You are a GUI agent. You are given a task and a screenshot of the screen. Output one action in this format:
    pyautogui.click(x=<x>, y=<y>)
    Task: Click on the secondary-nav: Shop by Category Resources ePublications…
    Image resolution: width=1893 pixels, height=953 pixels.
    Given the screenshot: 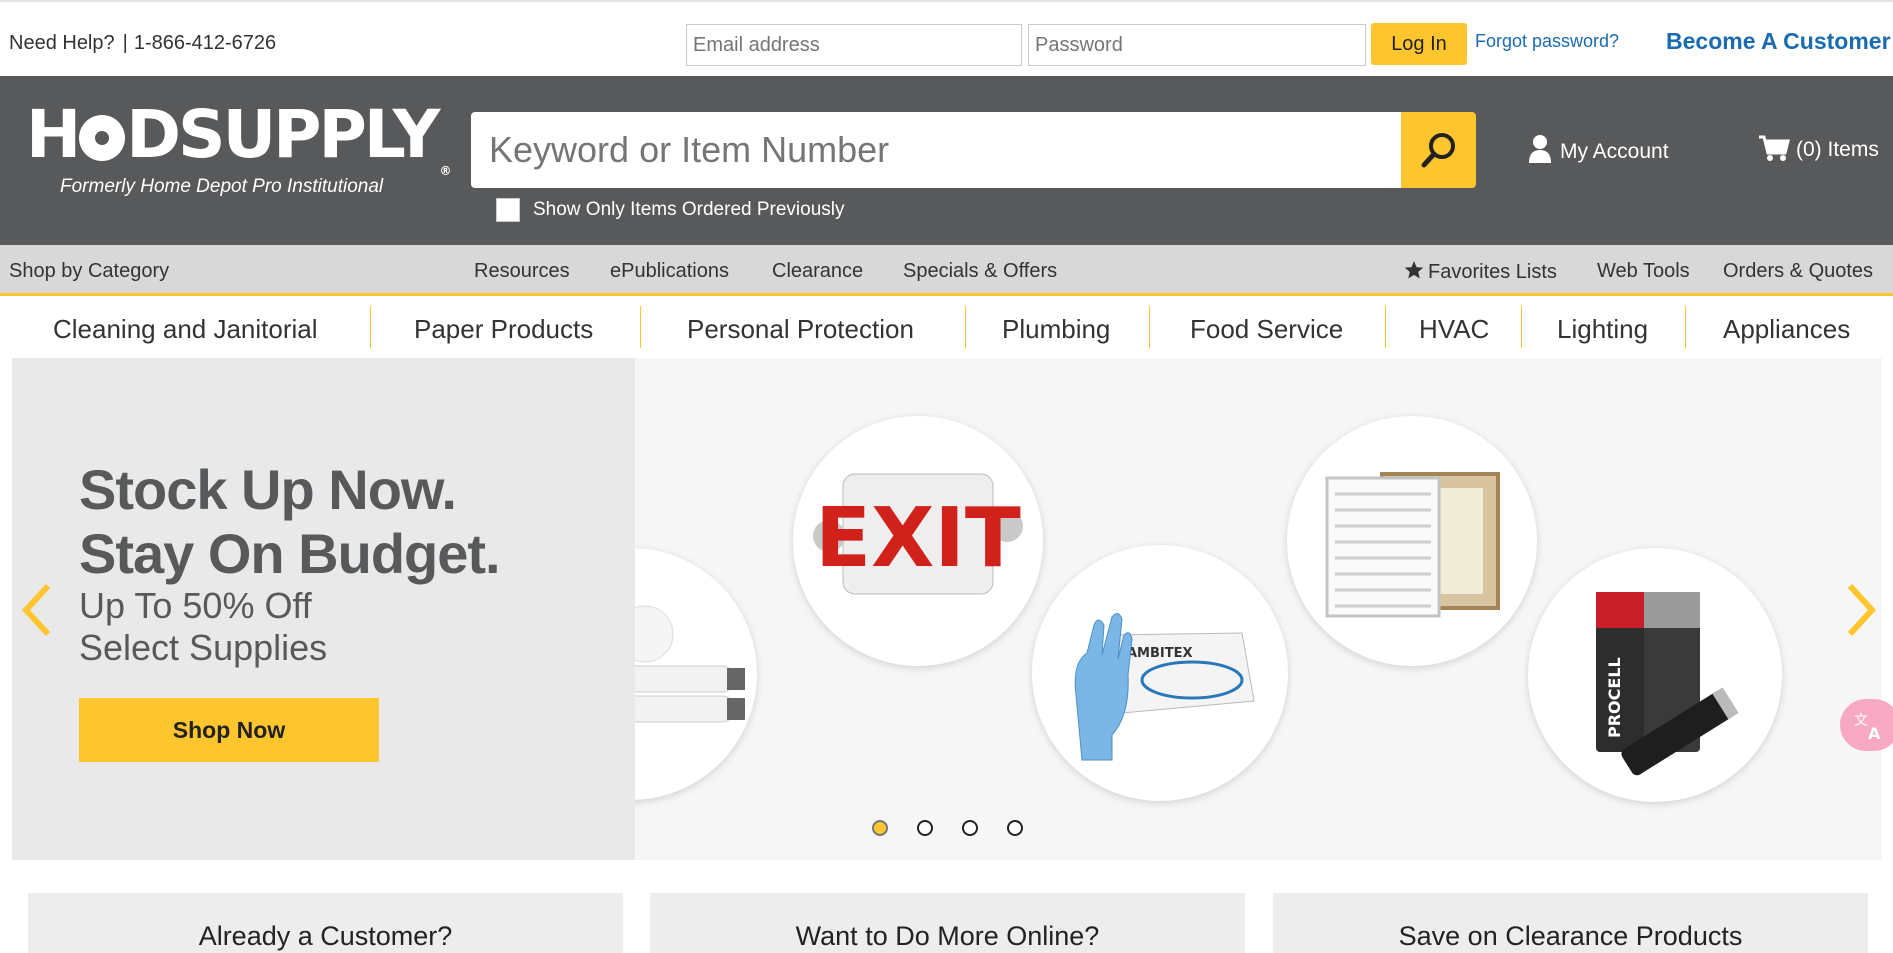 What is the action you would take?
    pyautogui.click(x=946, y=270)
    